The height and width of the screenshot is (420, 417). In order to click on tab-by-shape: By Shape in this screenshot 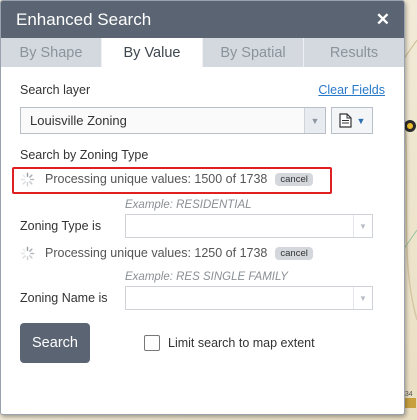, I will do `click(51, 52)`.